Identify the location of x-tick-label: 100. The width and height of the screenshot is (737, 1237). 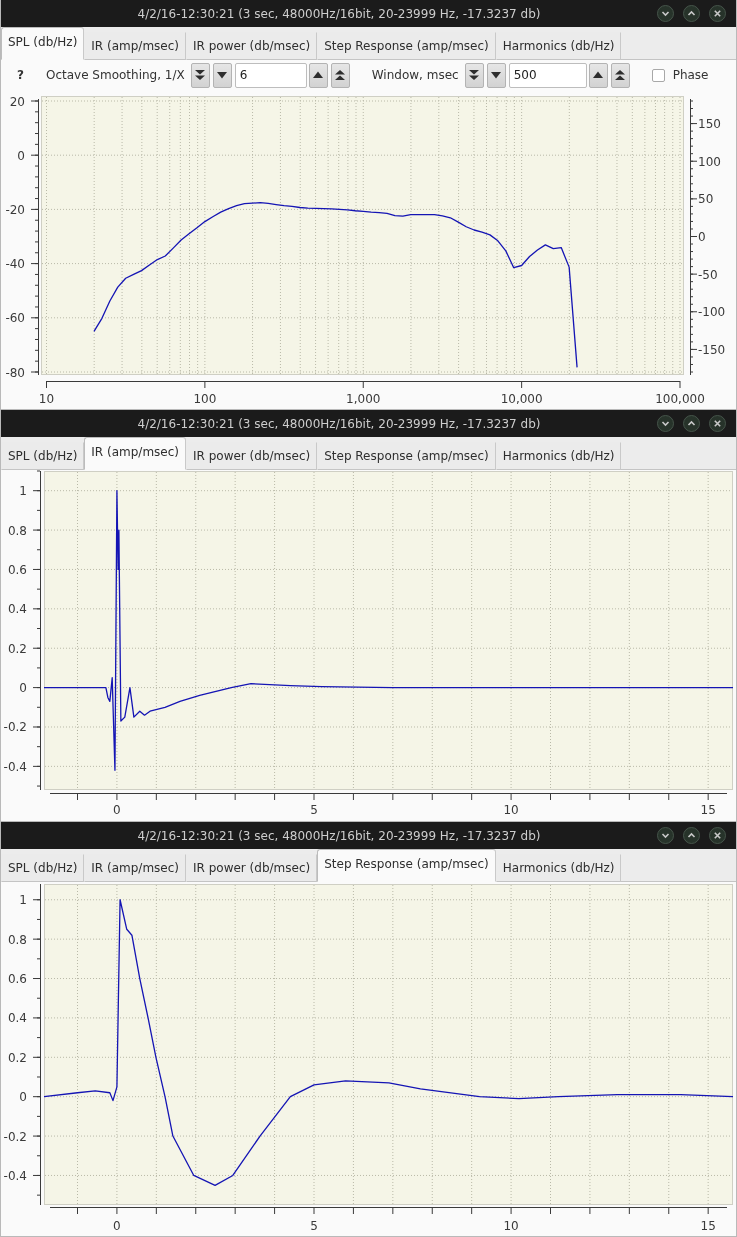
(205, 399).